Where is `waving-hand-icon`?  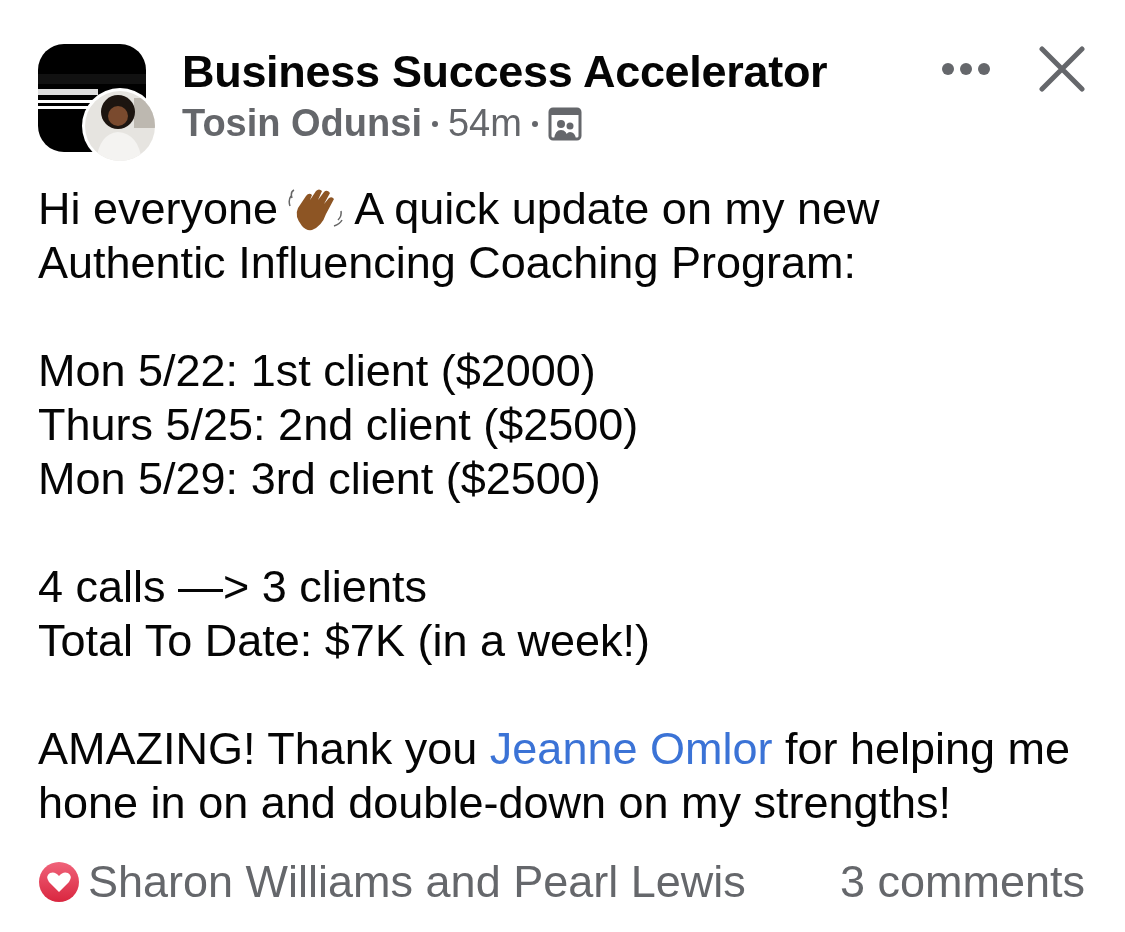
waving-hand-icon is located at coordinates (316, 209).